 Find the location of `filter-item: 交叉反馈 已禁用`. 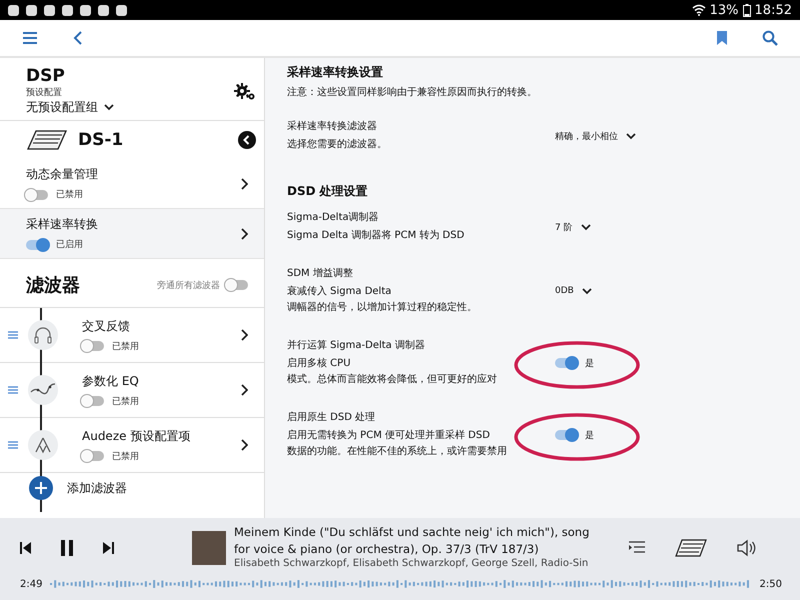

filter-item: 交叉反馈 已禁用 is located at coordinates (132, 335).